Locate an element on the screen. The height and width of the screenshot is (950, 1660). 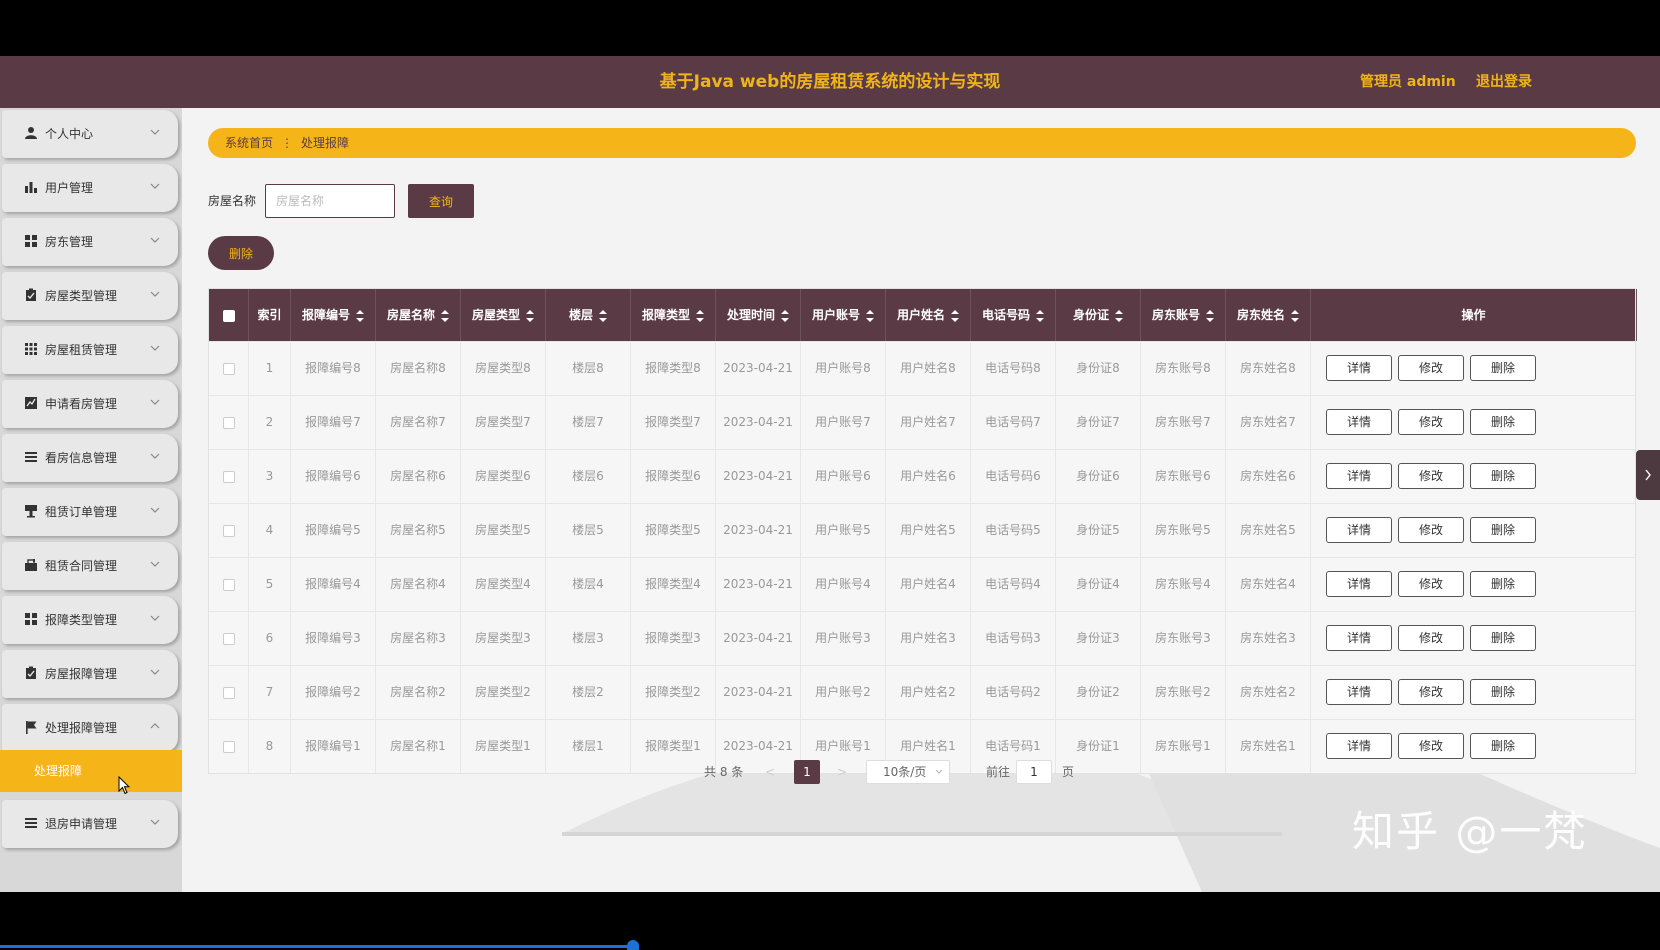
sidebar-item: 用户管理 is located at coordinates (90, 188).